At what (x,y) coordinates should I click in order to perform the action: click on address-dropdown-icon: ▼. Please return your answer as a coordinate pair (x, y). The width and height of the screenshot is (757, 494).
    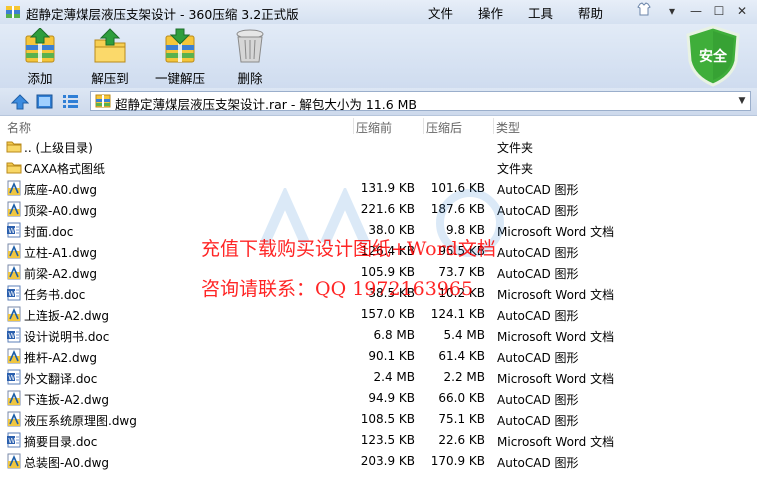
    Looking at the image, I should click on (742, 101).